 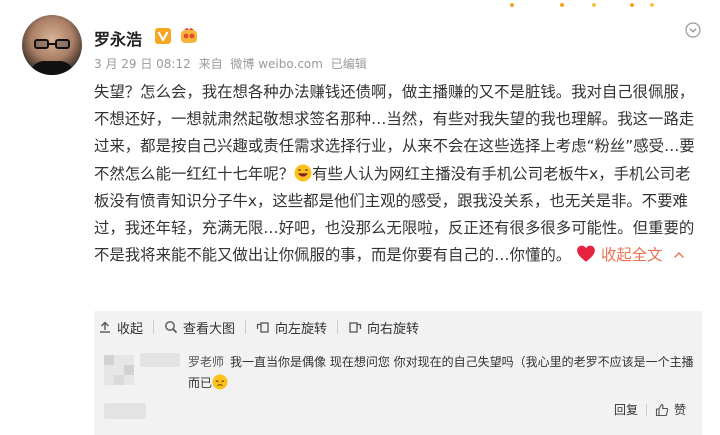 What do you see at coordinates (586, 253) in the screenshot?
I see `heart-emoji-icon` at bounding box center [586, 253].